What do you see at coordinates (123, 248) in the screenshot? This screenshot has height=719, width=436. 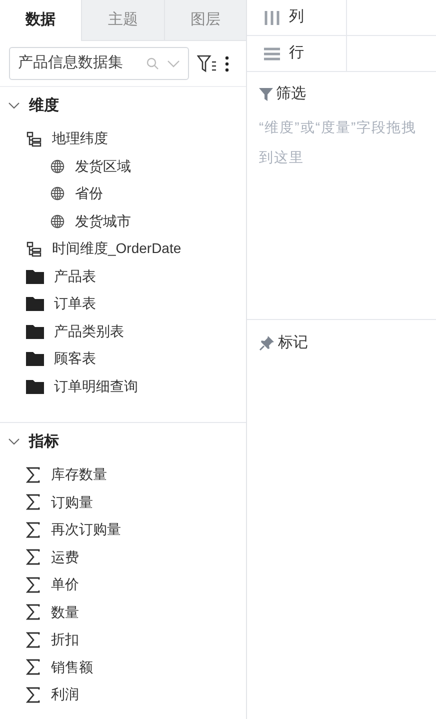 I see `tree-item: 时间维度_OrderDate` at bounding box center [123, 248].